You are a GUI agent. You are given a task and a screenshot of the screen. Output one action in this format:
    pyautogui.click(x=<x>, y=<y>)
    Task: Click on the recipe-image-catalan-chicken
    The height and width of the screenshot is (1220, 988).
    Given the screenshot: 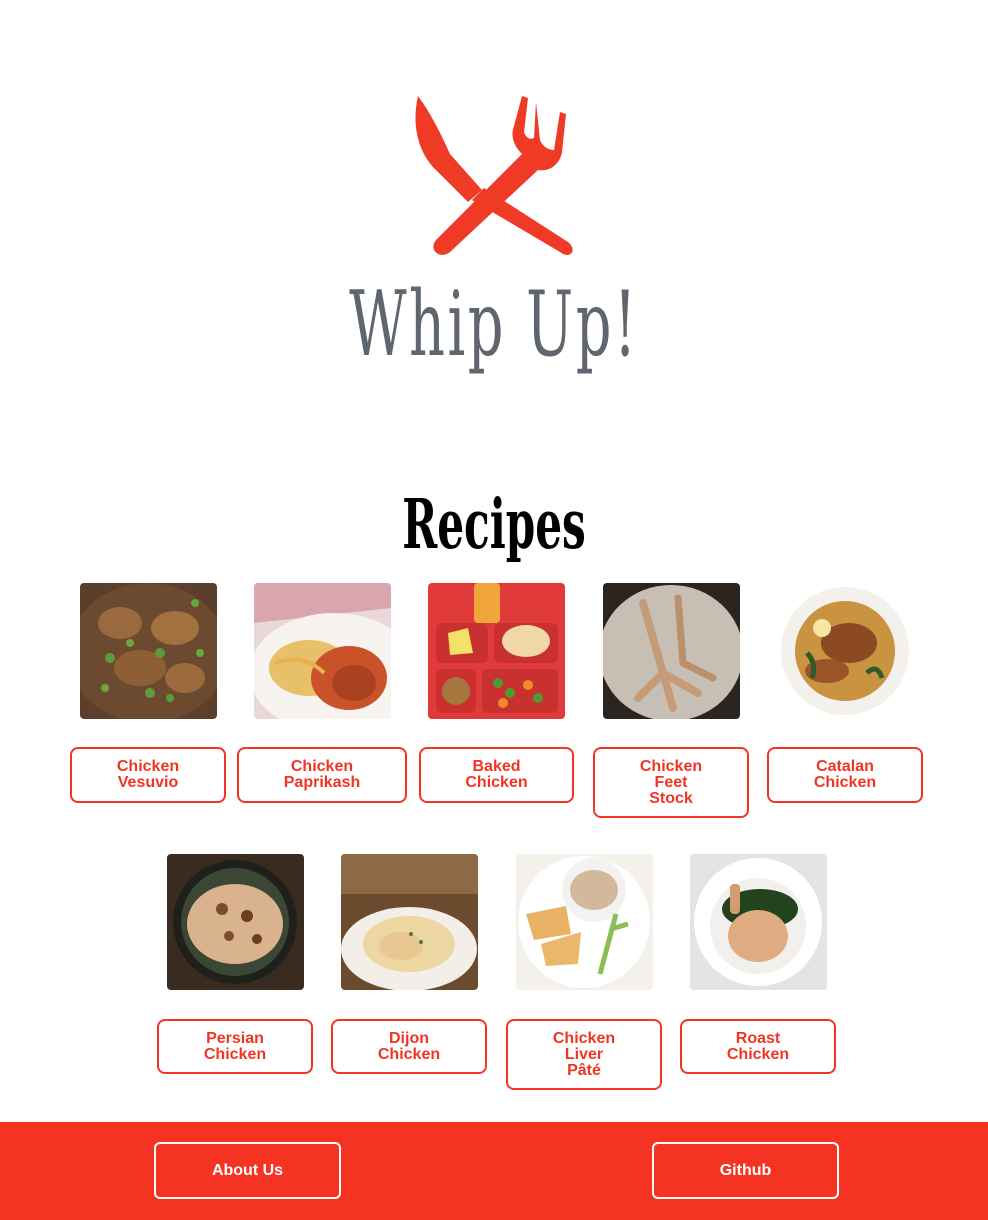 What is the action you would take?
    pyautogui.click(x=845, y=651)
    